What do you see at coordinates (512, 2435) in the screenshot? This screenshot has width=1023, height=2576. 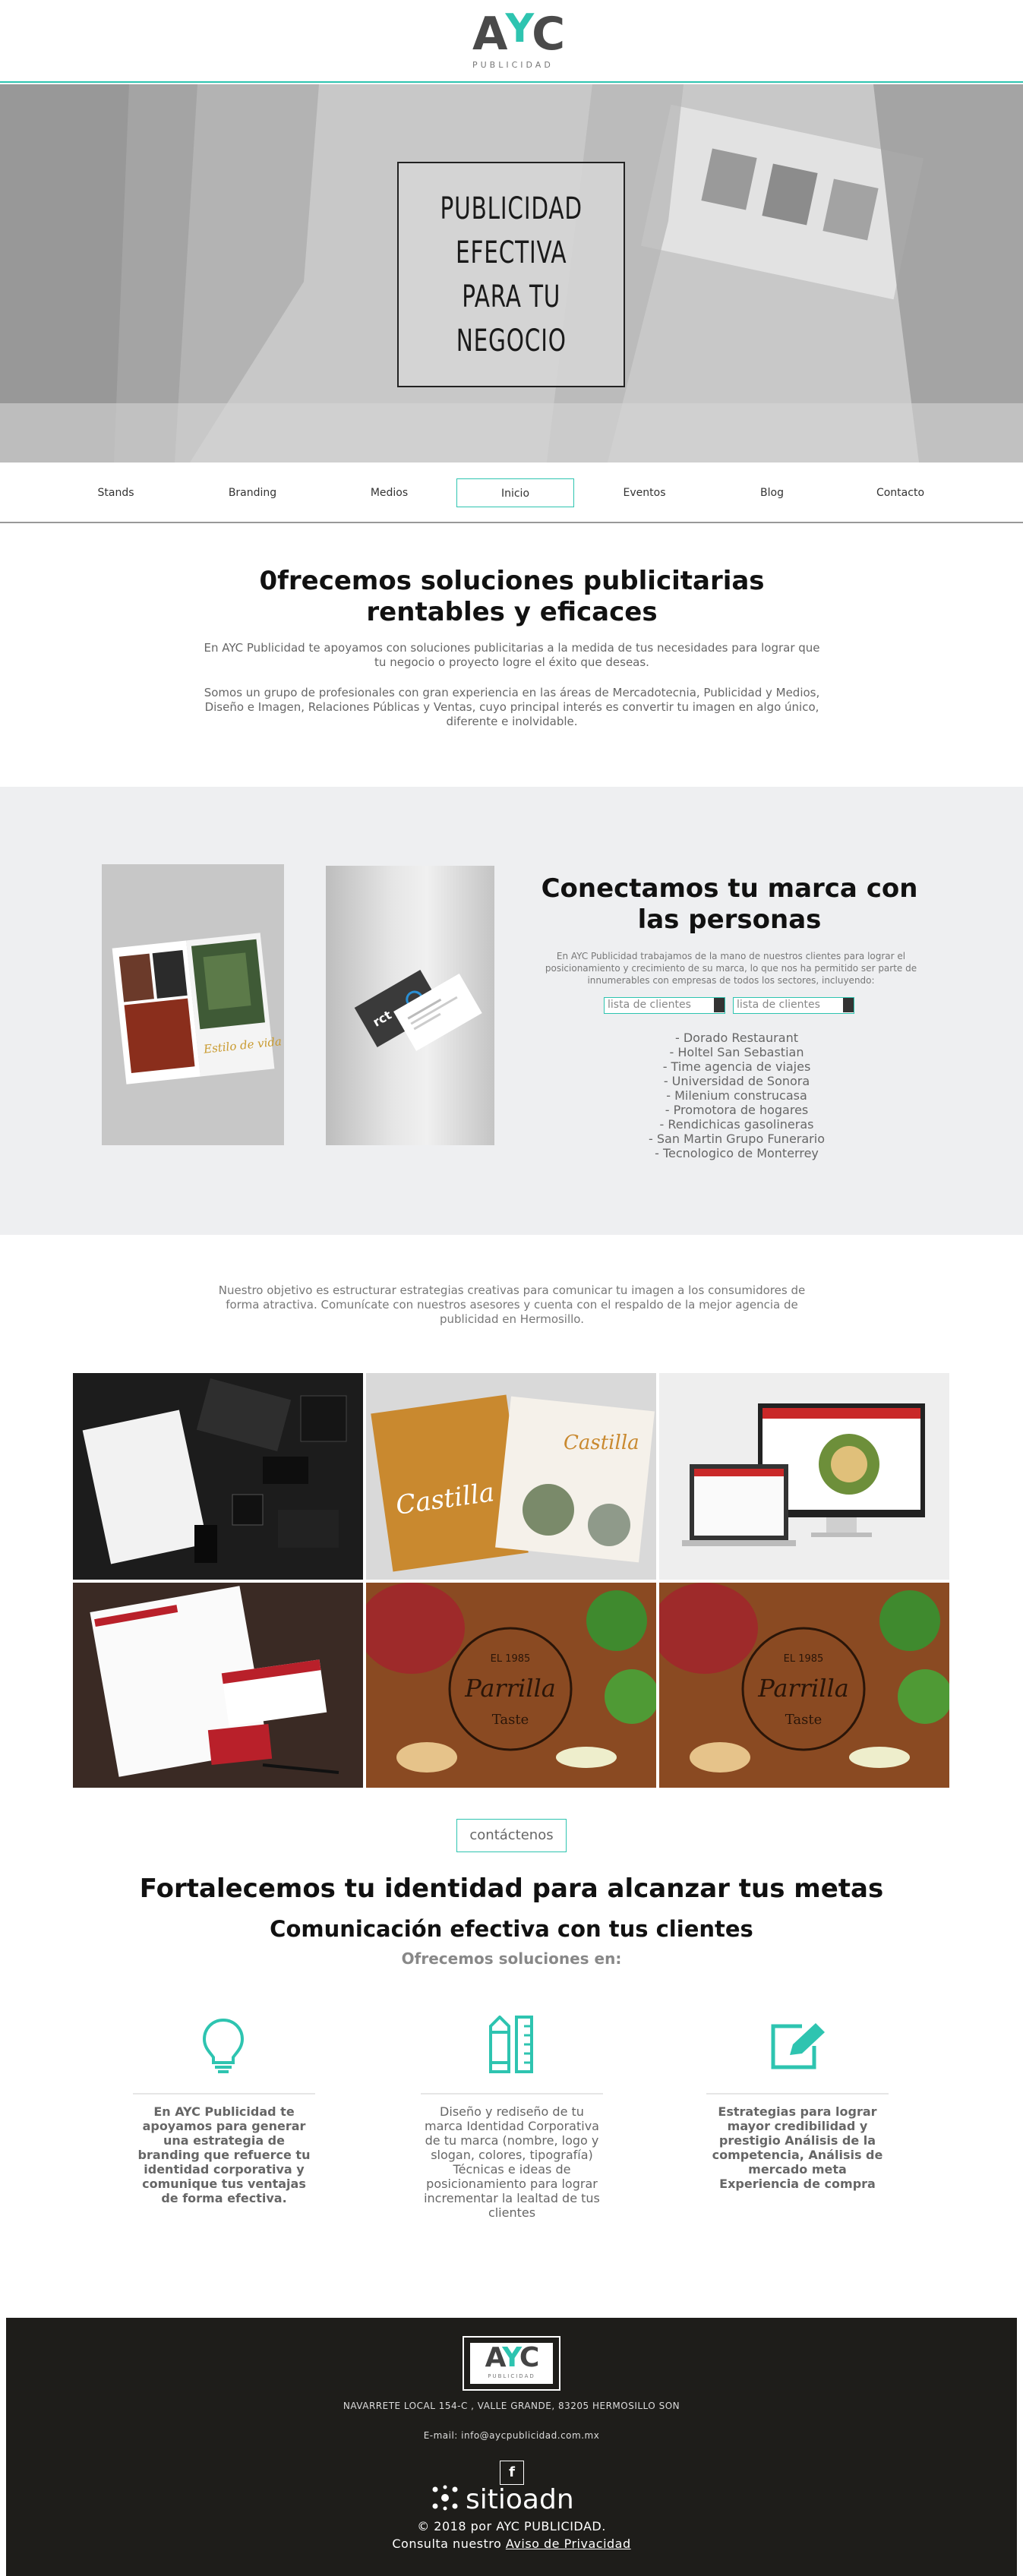 I see `footer-email: E-mail: info@aycpublicidad.com.mx` at bounding box center [512, 2435].